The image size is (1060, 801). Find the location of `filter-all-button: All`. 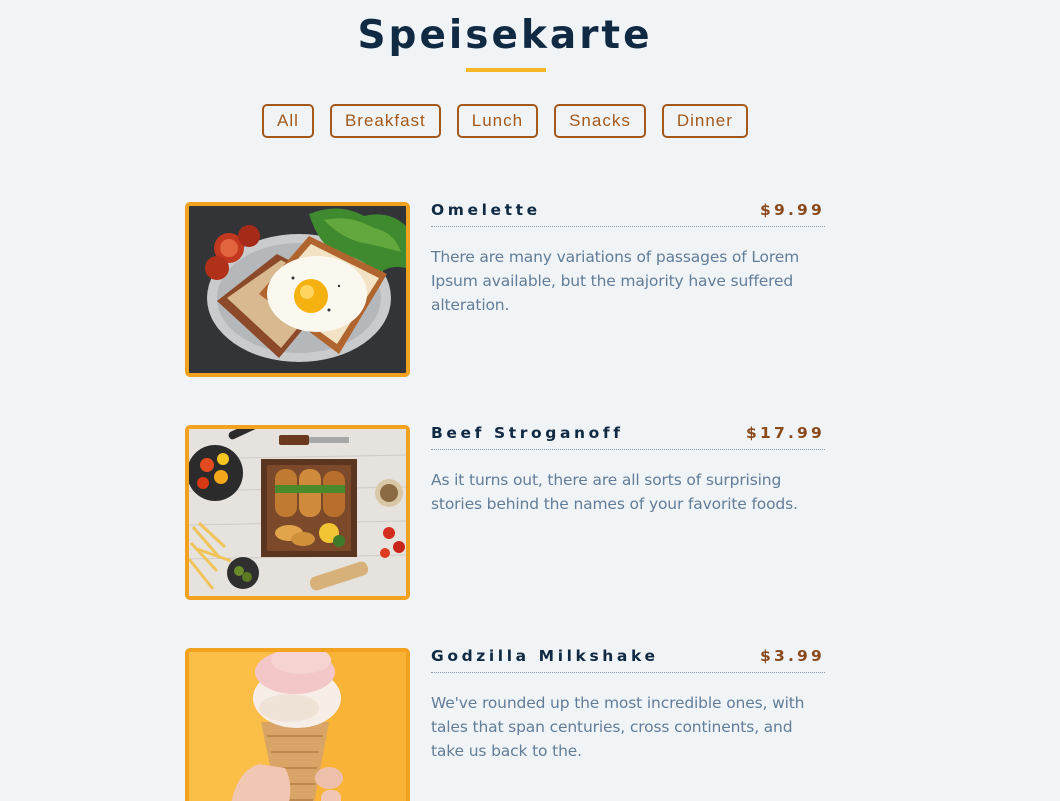

filter-all-button: All is located at coordinates (288, 121).